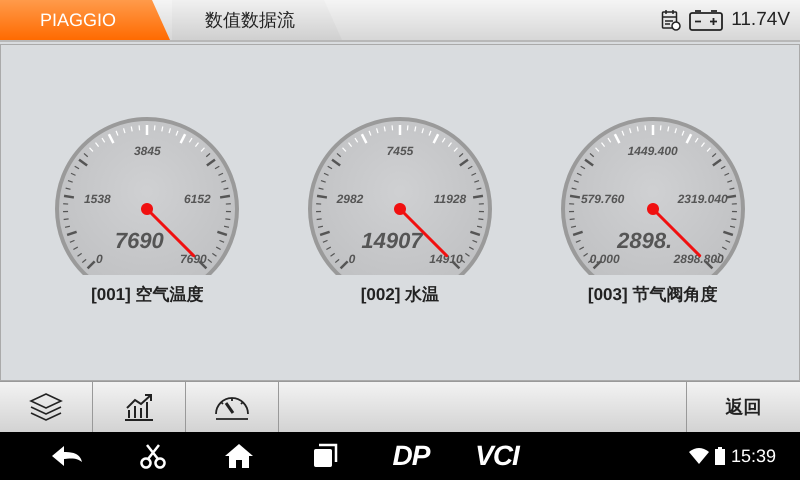 The image size is (800, 480). I want to click on gauge-scale-label: 11928, so click(450, 199).